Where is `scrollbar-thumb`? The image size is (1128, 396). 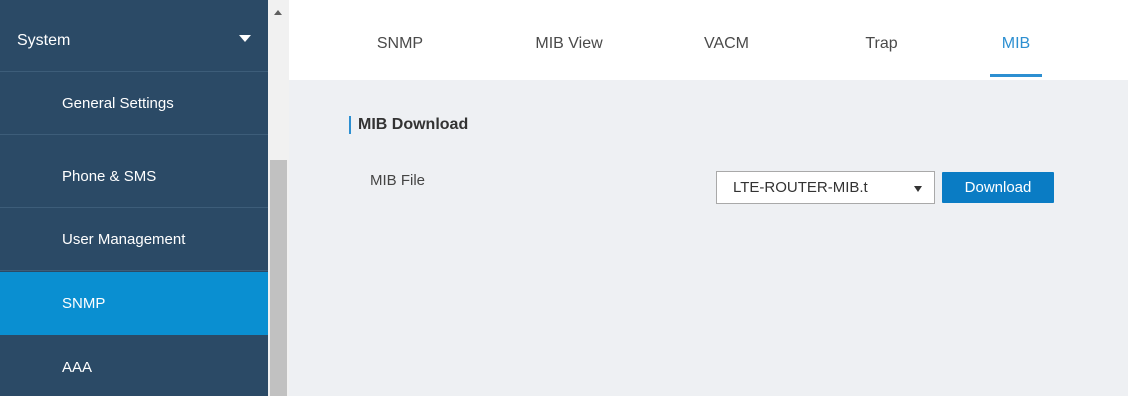
scrollbar-thumb is located at coordinates (278, 278).